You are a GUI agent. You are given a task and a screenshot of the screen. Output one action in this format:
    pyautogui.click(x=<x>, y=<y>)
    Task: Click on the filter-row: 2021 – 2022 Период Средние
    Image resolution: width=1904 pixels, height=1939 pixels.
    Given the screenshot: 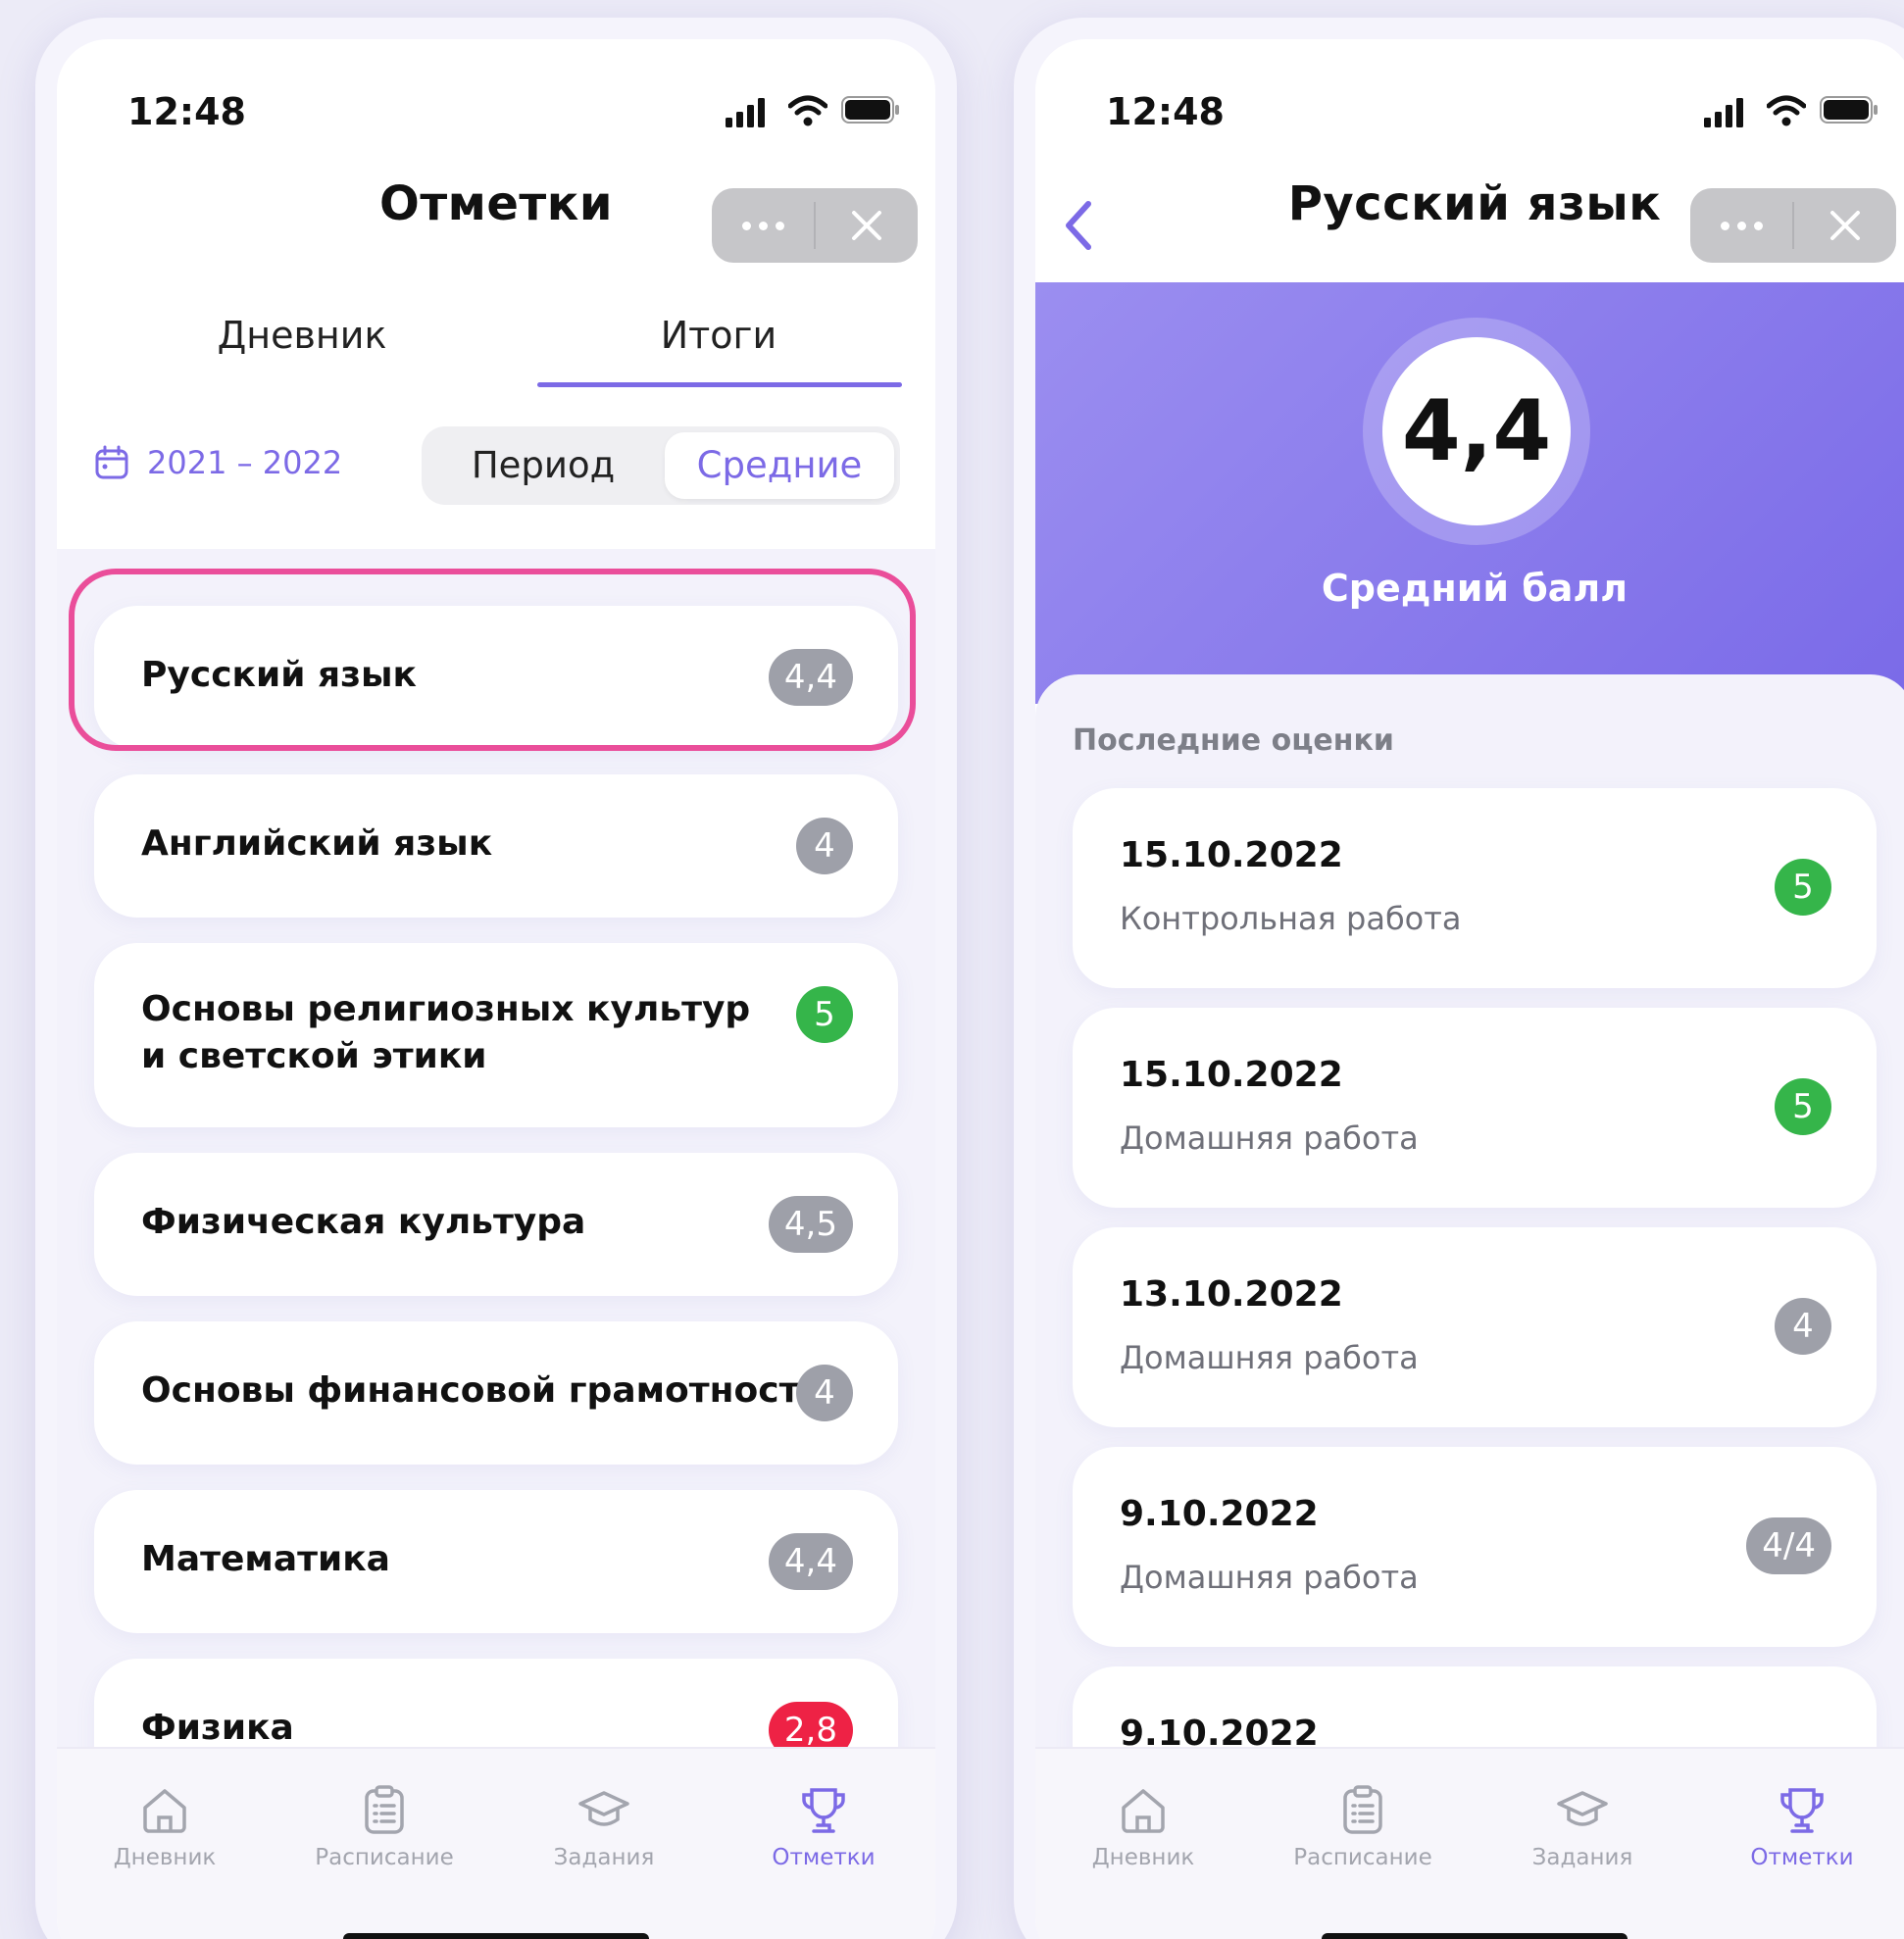 What is the action you would take?
    pyautogui.click(x=496, y=470)
    